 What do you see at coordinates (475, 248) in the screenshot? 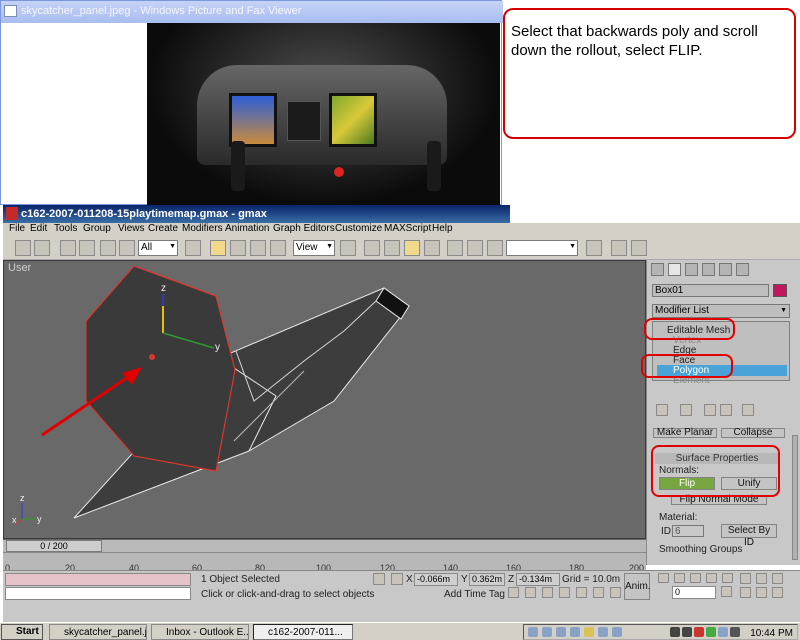
I see `align-icon` at bounding box center [475, 248].